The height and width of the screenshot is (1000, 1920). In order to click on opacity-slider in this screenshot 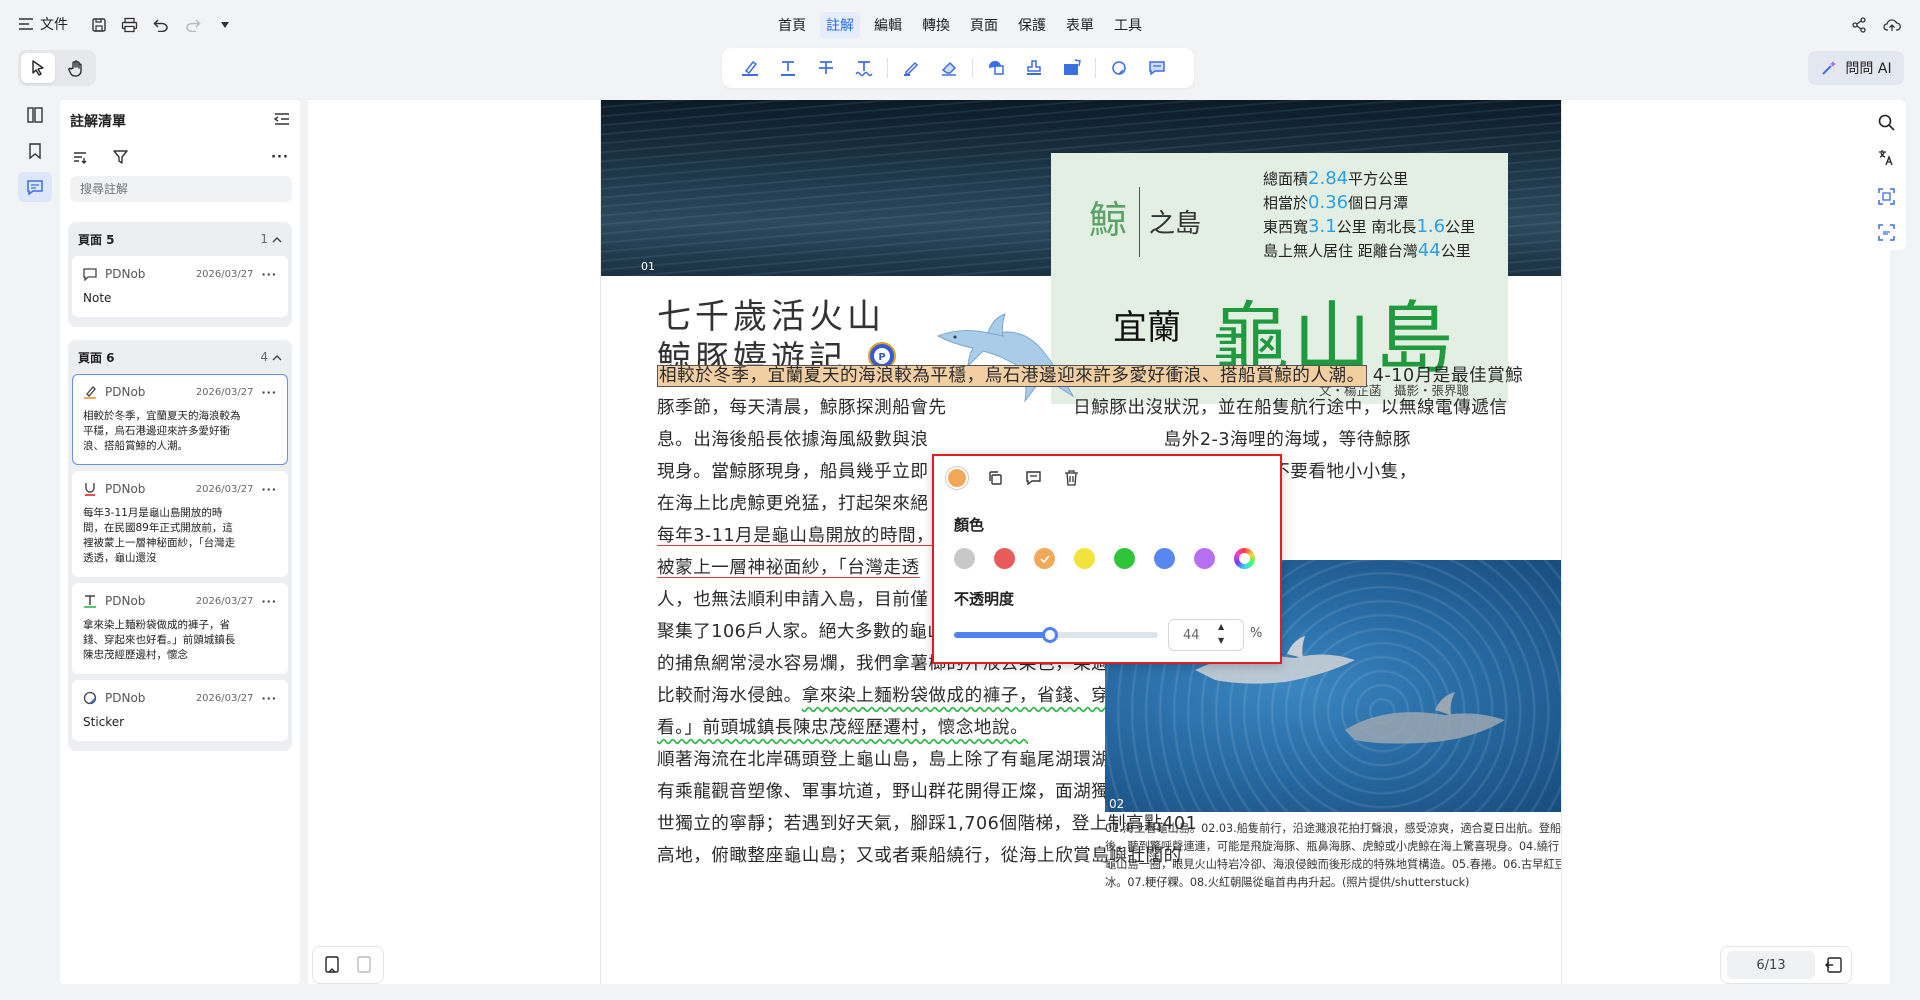, I will do `click(1056, 635)`.